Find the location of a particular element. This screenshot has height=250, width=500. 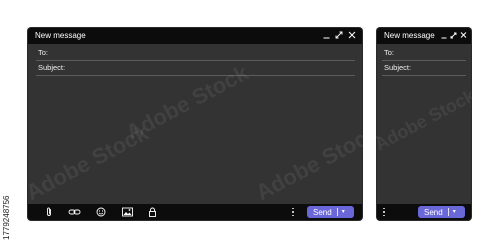

lock-icon is located at coordinates (152, 212).